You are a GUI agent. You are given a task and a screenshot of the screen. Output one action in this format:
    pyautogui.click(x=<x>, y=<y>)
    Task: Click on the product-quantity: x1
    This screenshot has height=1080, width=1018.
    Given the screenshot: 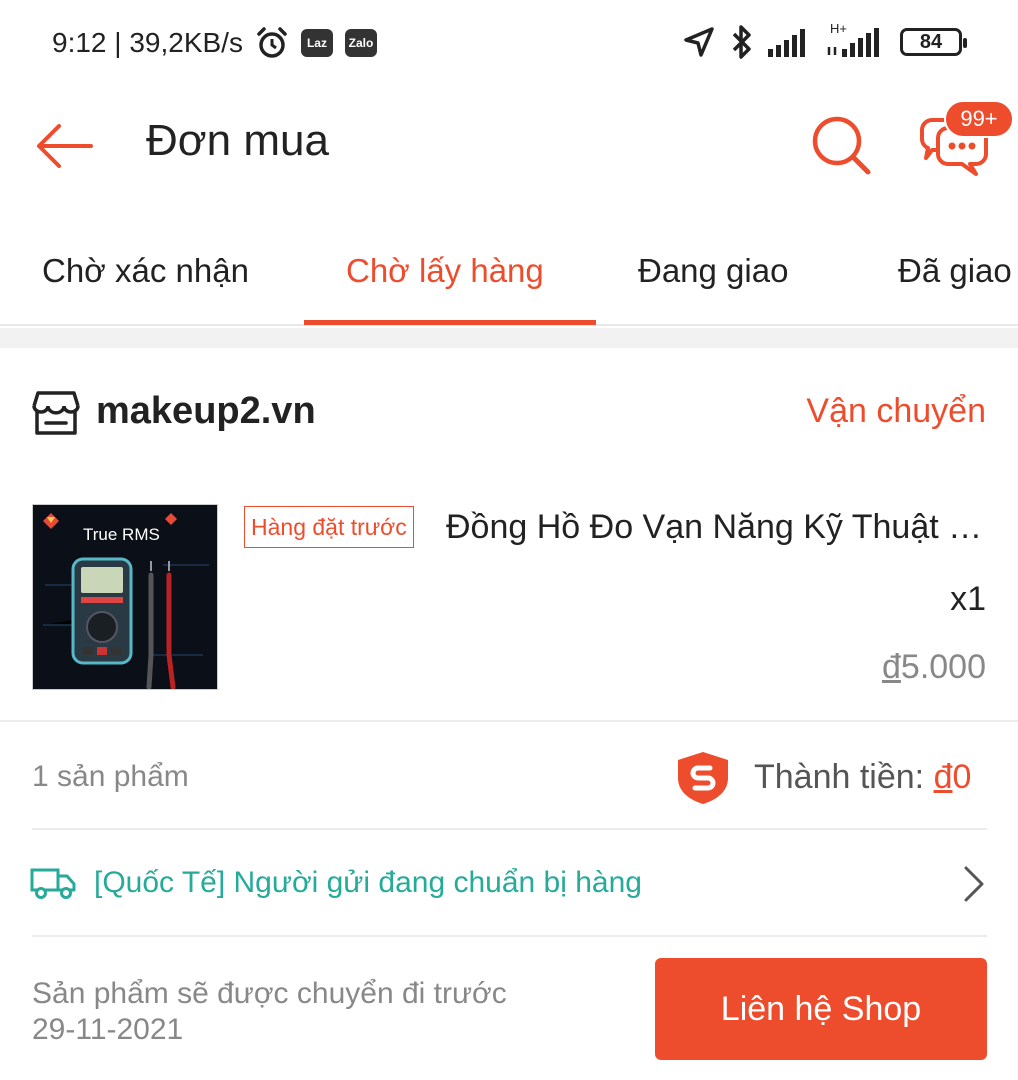 What is the action you would take?
    pyautogui.click(x=968, y=599)
    